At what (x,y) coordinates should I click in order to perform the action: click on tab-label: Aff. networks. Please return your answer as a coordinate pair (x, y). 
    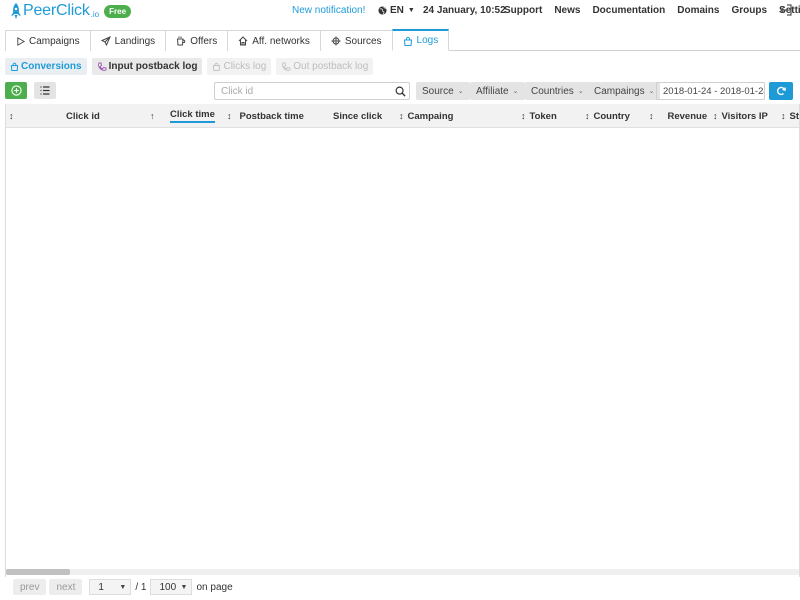
    Looking at the image, I should click on (281, 41).